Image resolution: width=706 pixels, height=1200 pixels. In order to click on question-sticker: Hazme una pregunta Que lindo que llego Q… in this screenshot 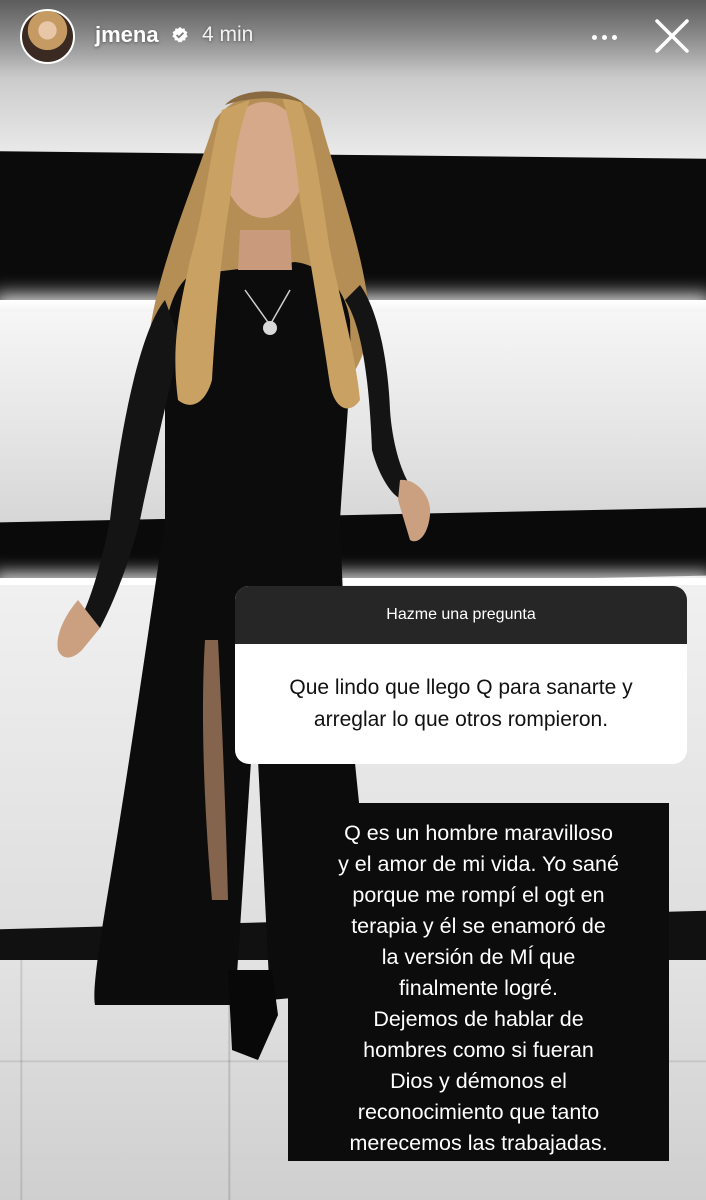, I will do `click(461, 675)`.